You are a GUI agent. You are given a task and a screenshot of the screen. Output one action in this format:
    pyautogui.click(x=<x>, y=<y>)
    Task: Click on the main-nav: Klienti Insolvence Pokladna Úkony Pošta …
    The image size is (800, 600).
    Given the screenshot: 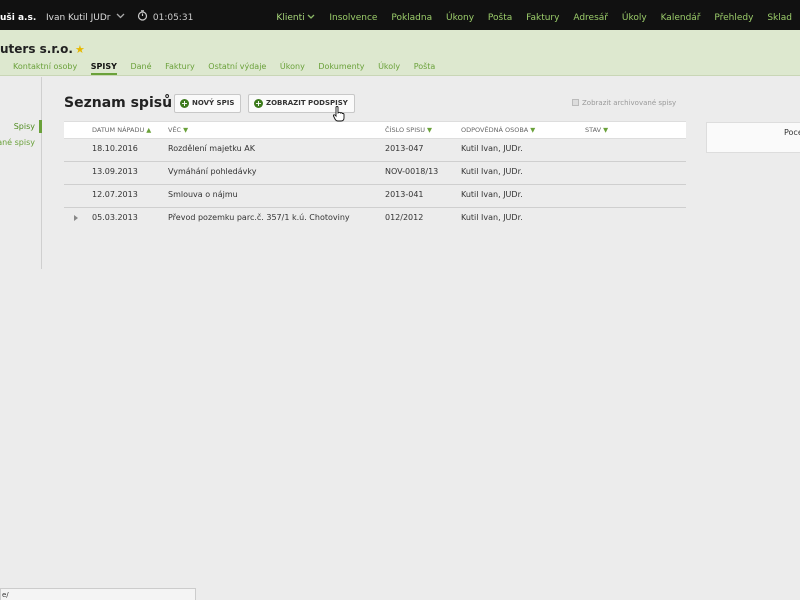 What is the action you would take?
    pyautogui.click(x=523, y=15)
    